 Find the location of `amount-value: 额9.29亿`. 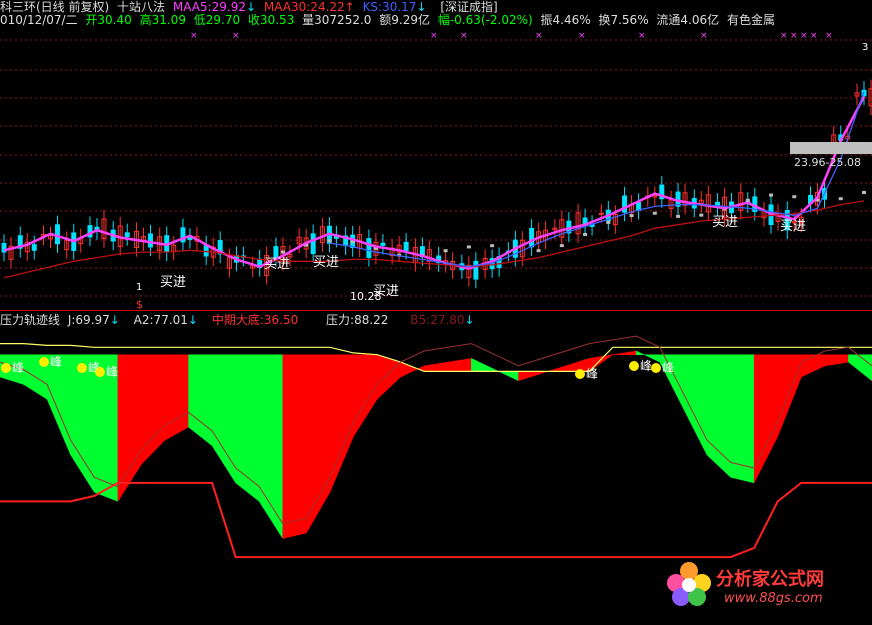

amount-value: 额9.29亿 is located at coordinates (404, 20).